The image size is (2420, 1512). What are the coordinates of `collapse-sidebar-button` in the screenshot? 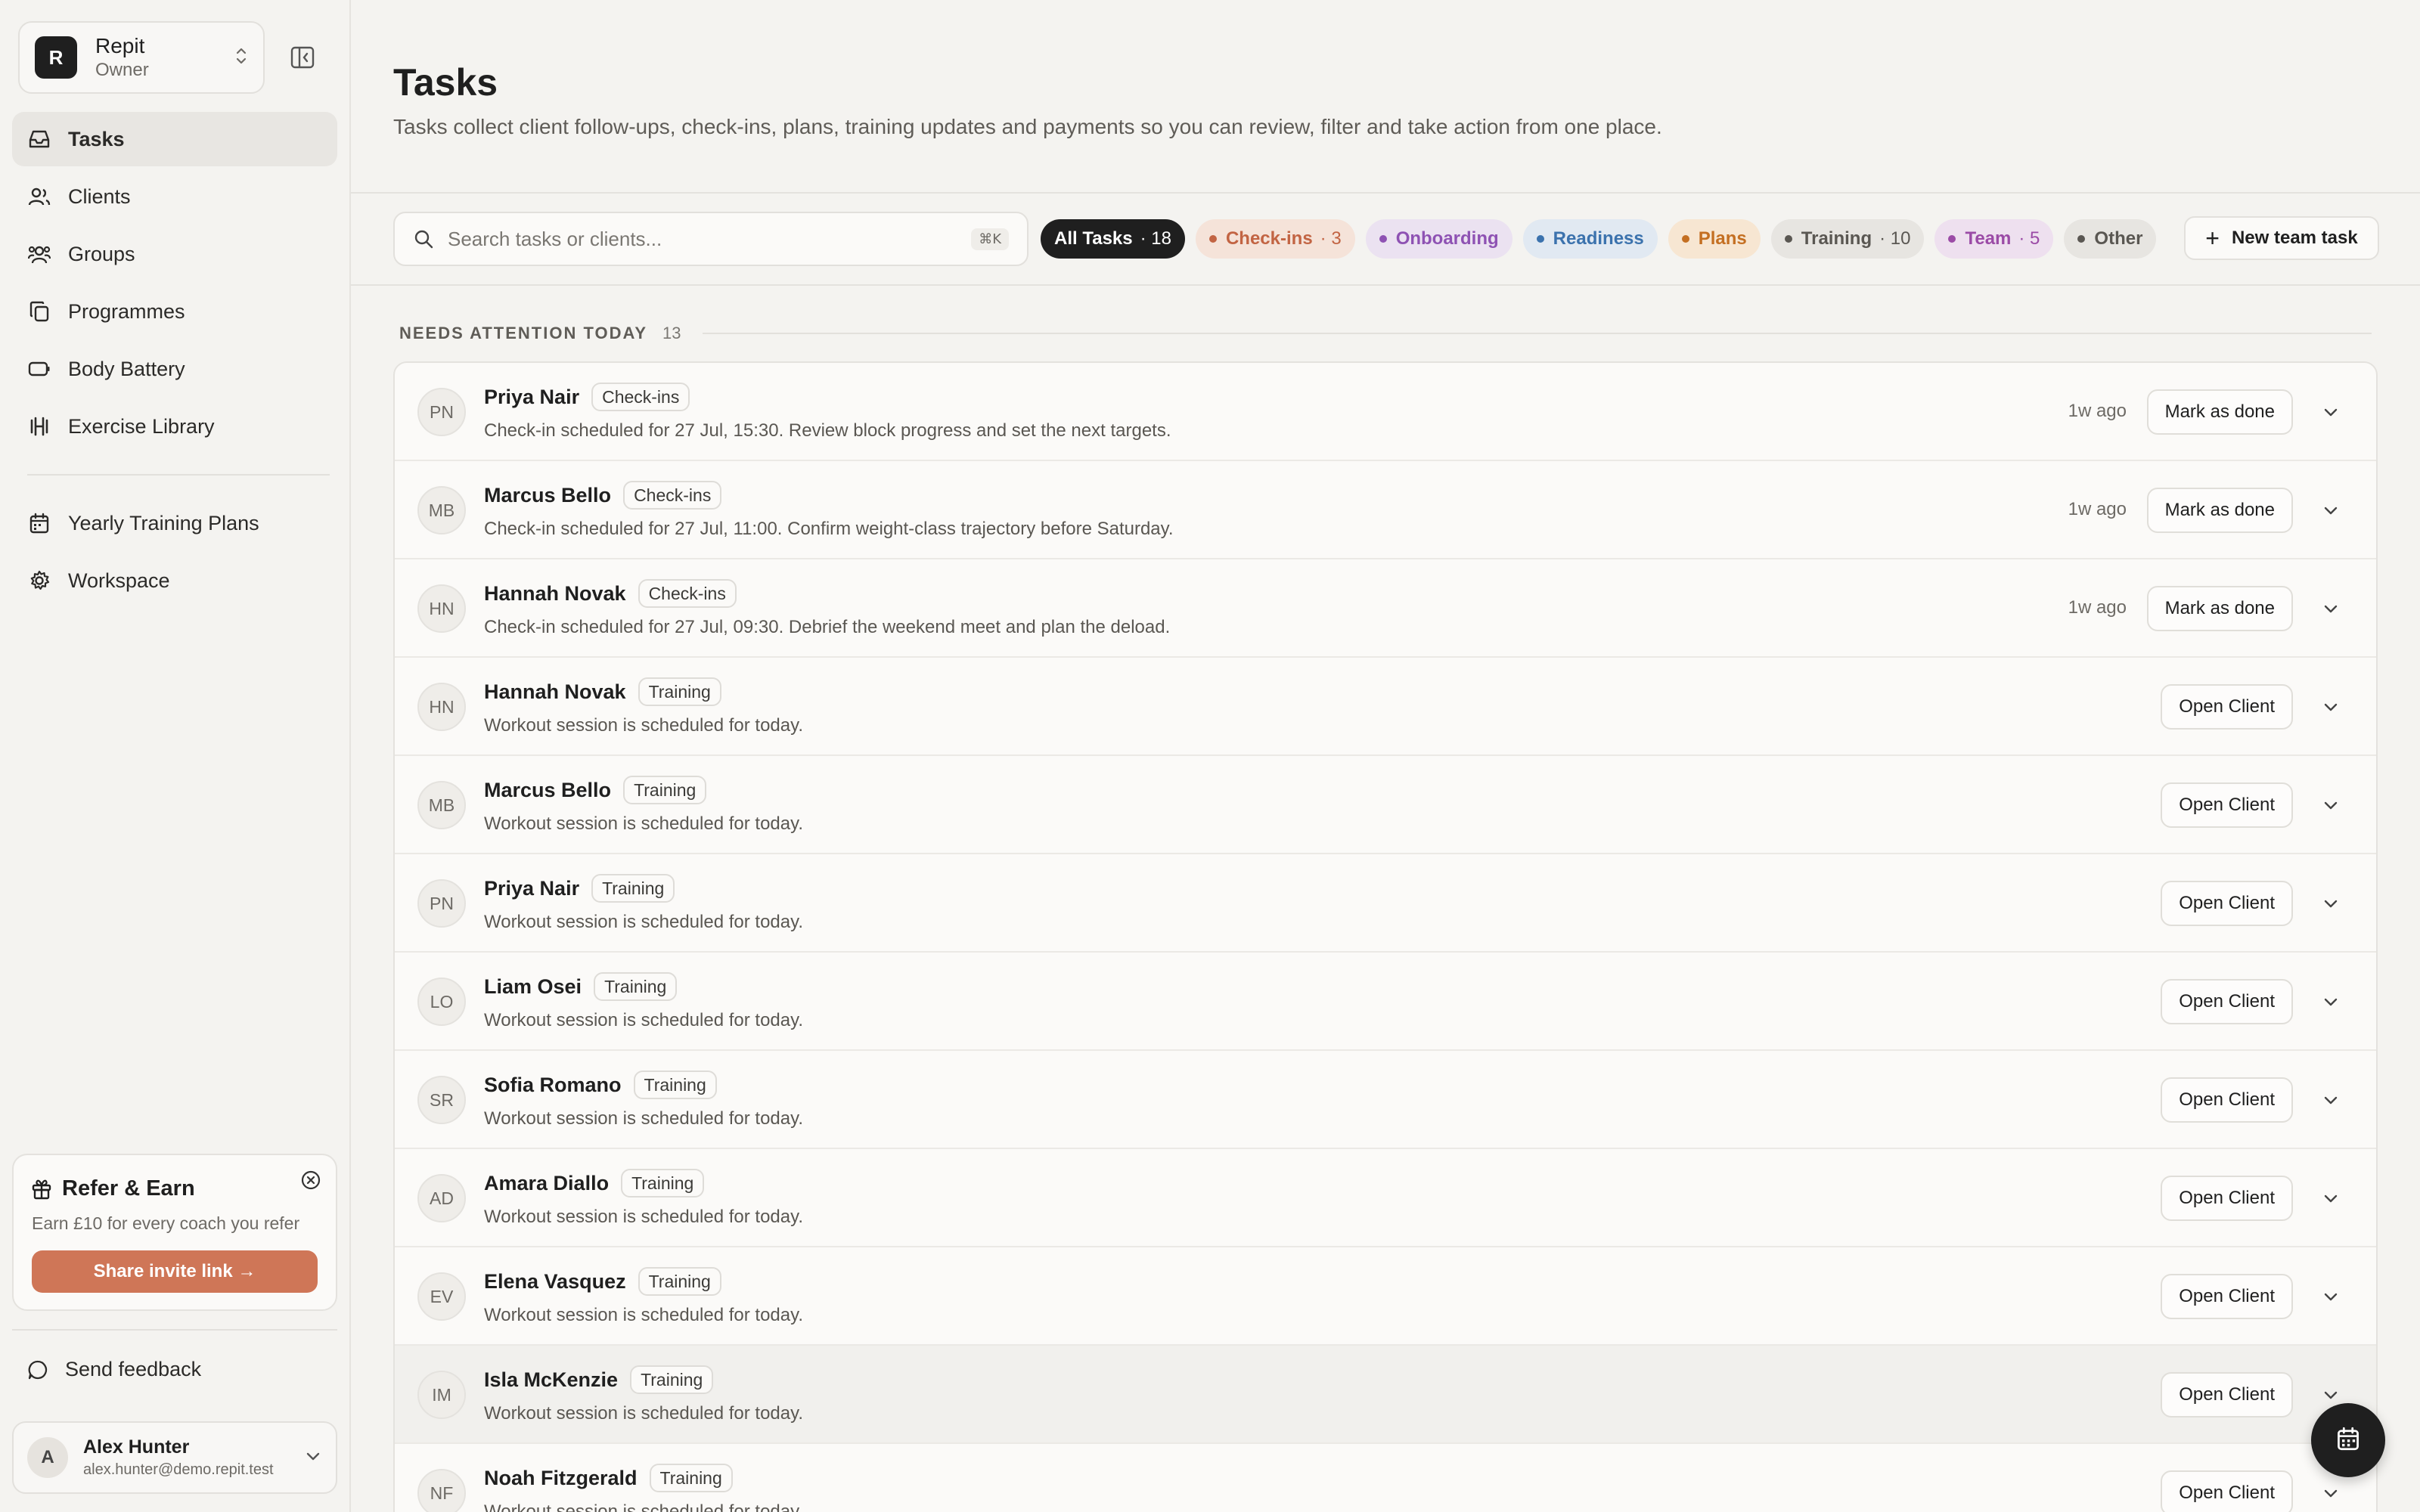 It's located at (302, 58).